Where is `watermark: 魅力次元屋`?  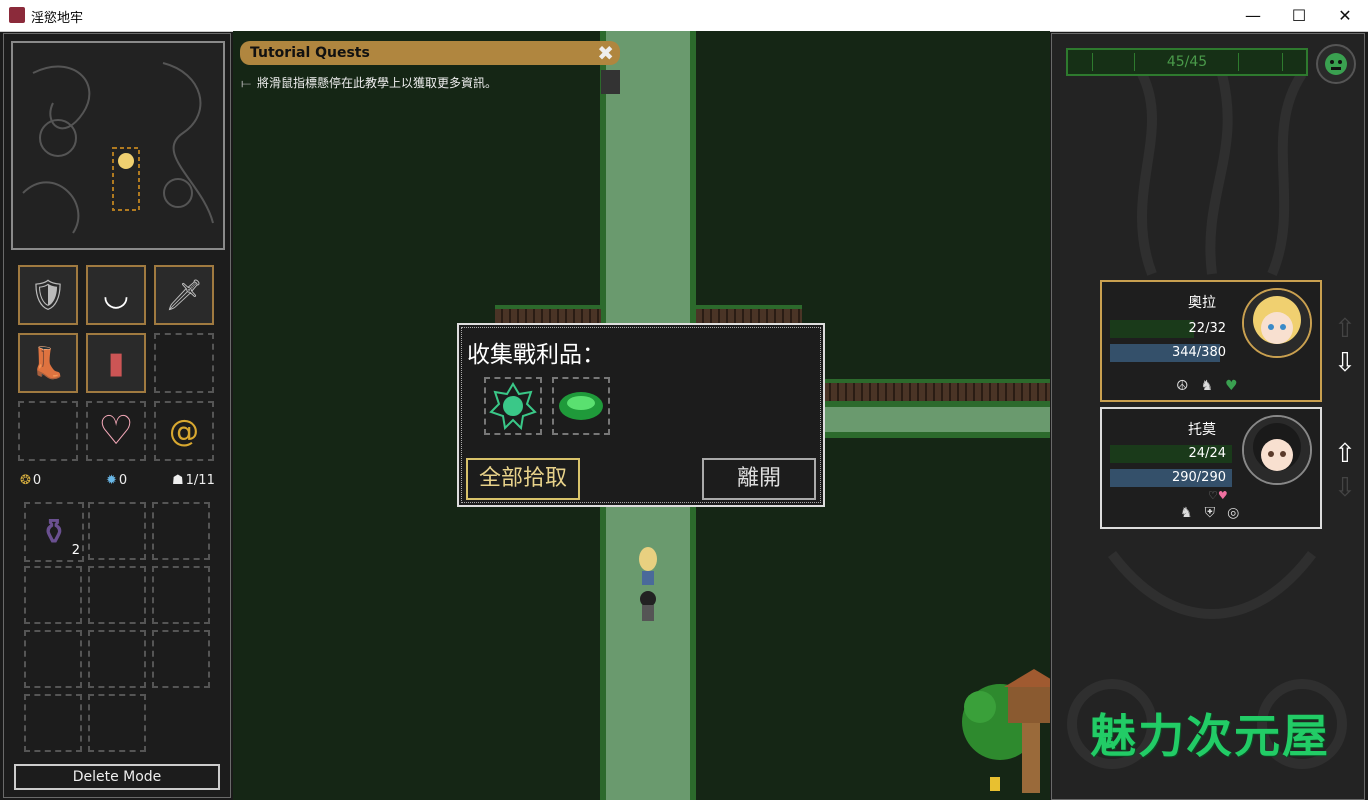
watermark: 魅力次元屋 is located at coordinates (1210, 736).